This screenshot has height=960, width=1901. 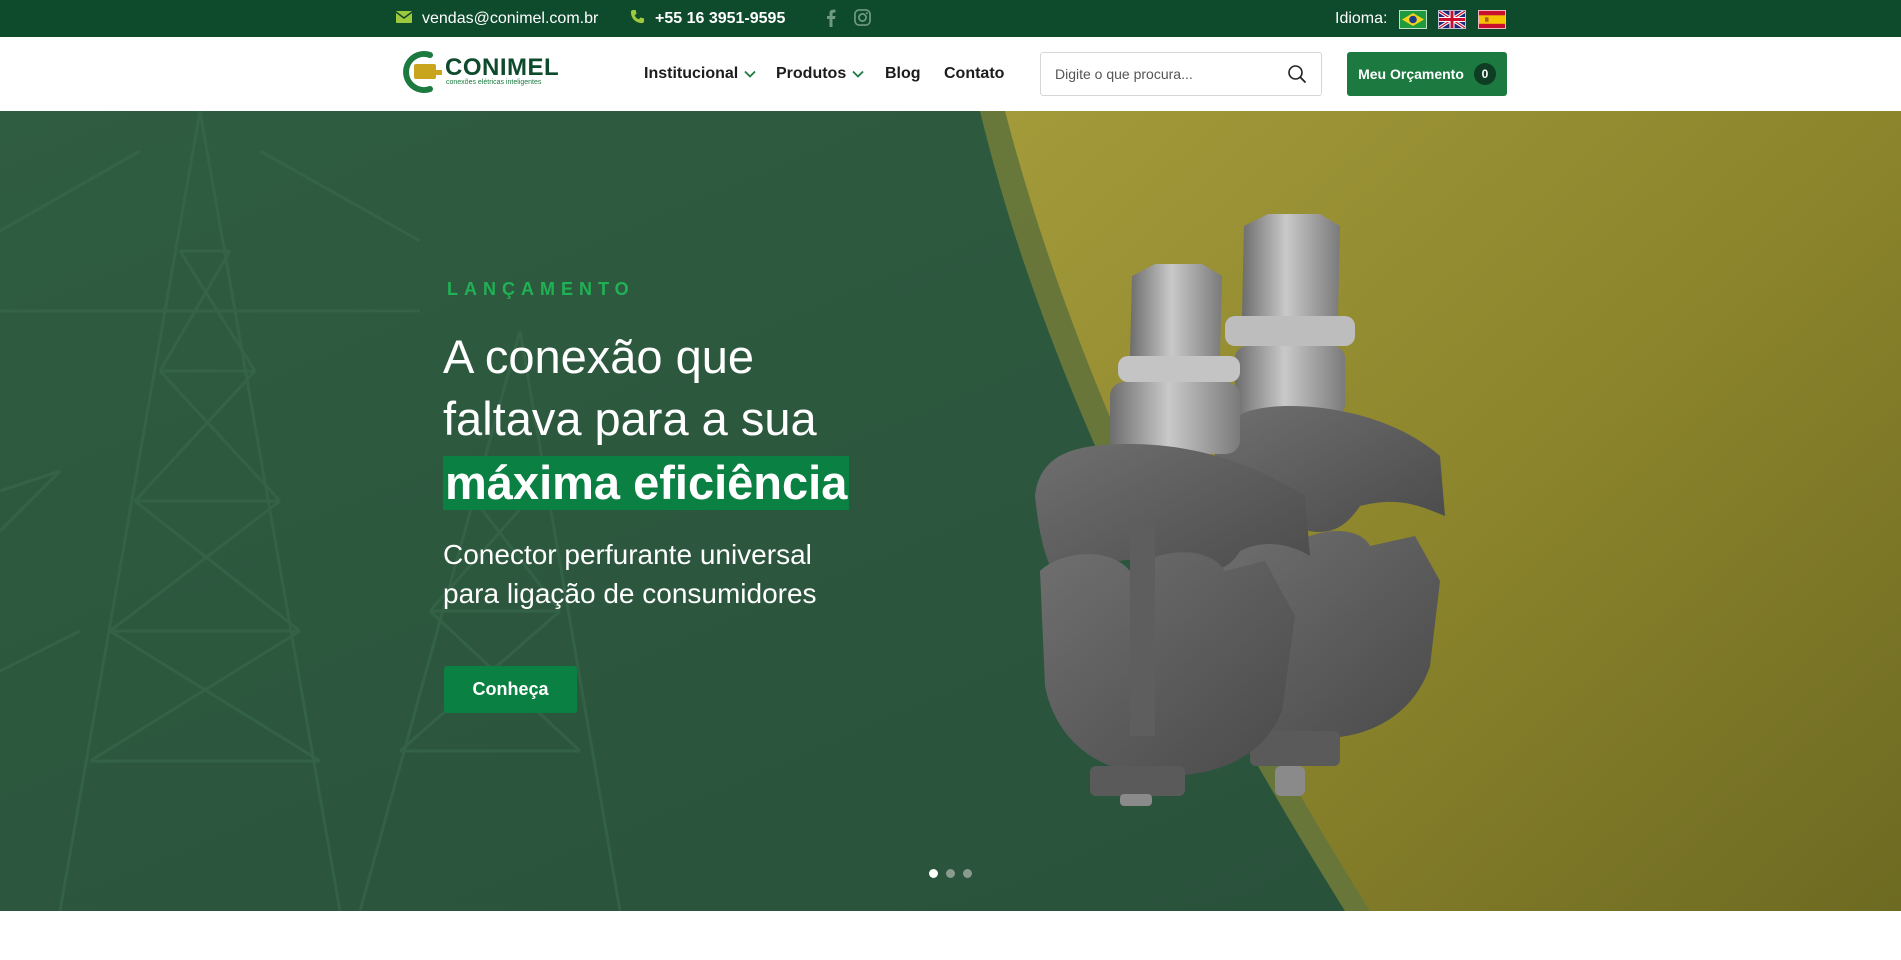 I want to click on nav-produtos: Produtos, so click(x=820, y=74).